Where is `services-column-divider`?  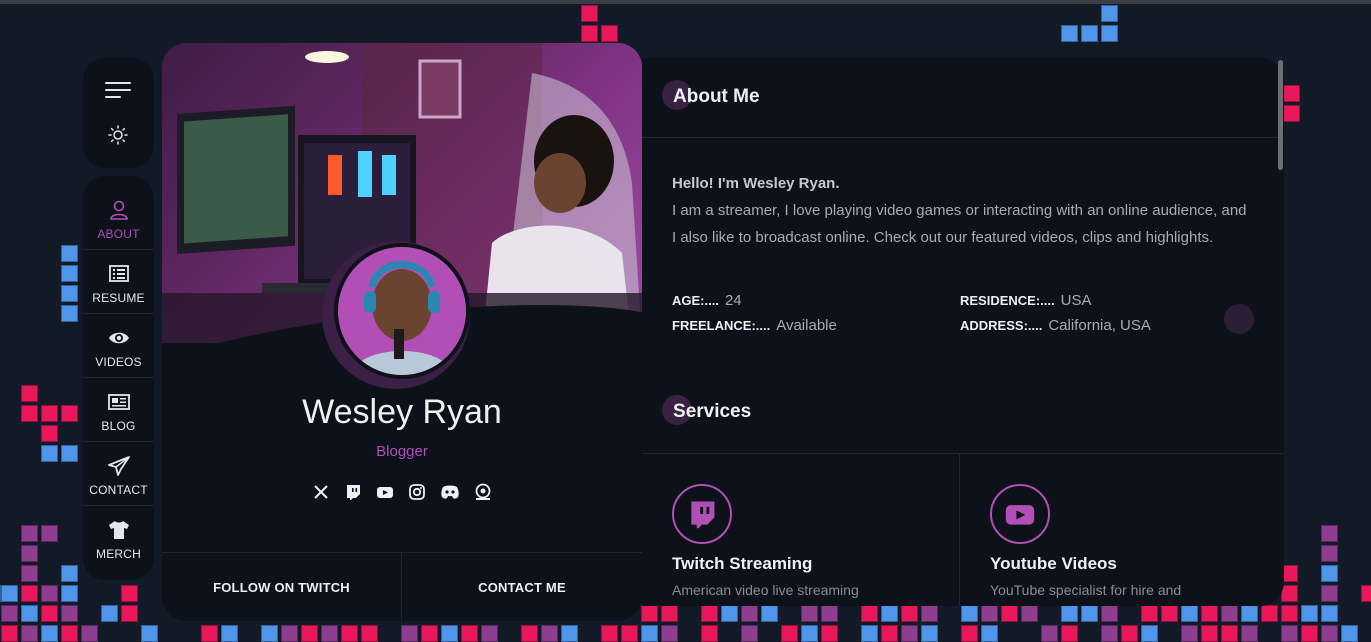 services-column-divider is located at coordinates (959, 530).